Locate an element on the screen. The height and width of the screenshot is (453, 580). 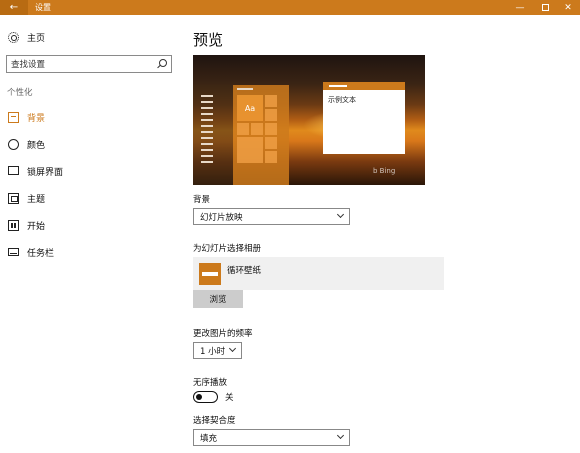
sidebar-item-taskbar: 任务栏 is located at coordinates (90, 252).